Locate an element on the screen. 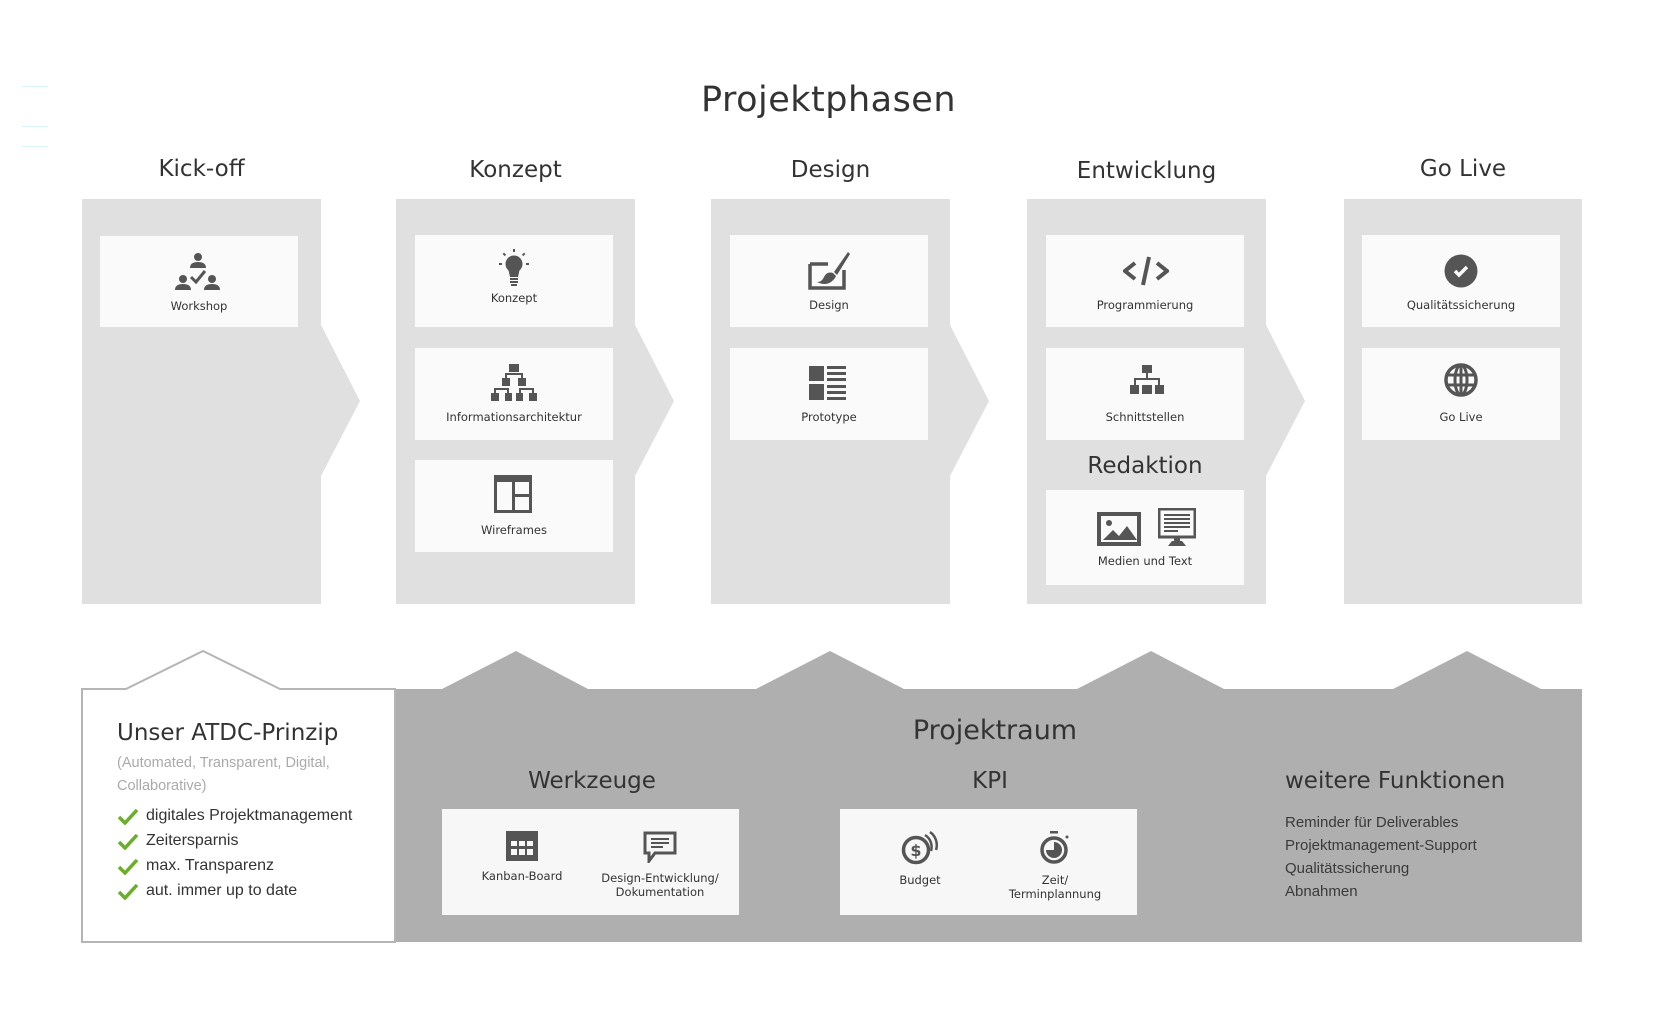 This screenshot has height=1012, width=1657. function-item: Reminder für Deliverables is located at coordinates (1372, 822).